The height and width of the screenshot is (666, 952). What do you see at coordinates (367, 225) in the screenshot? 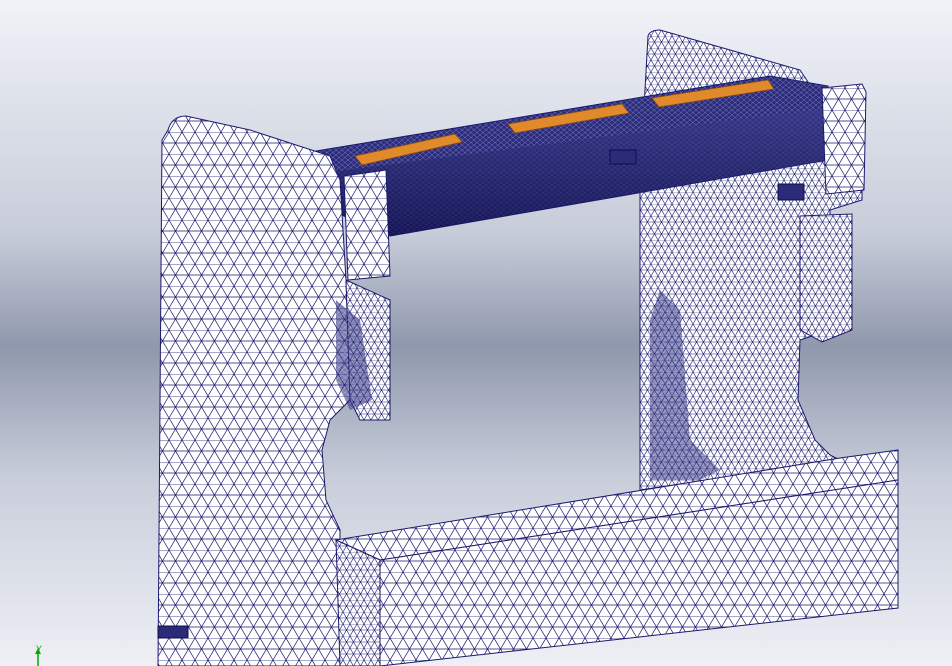
I see `left-beam-block` at bounding box center [367, 225].